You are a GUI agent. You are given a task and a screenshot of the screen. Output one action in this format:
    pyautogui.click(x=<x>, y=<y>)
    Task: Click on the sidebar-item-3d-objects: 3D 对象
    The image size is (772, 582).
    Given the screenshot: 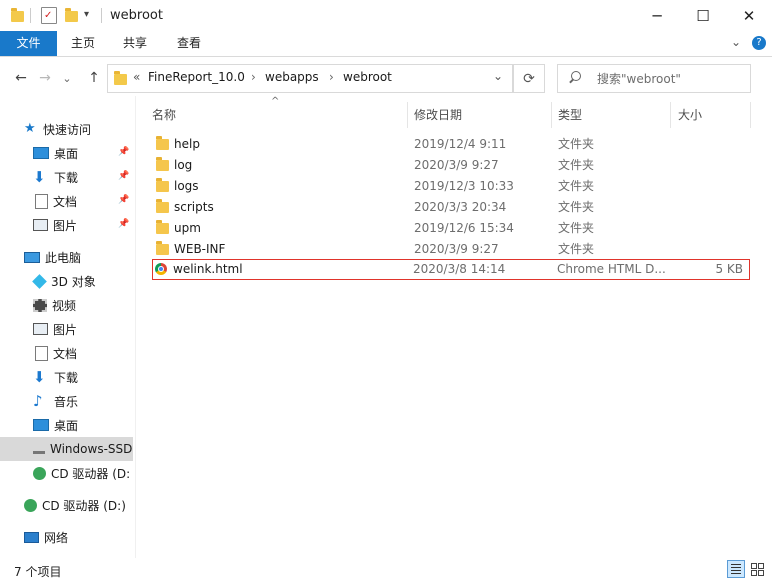 What is the action you would take?
    pyautogui.click(x=82, y=281)
    